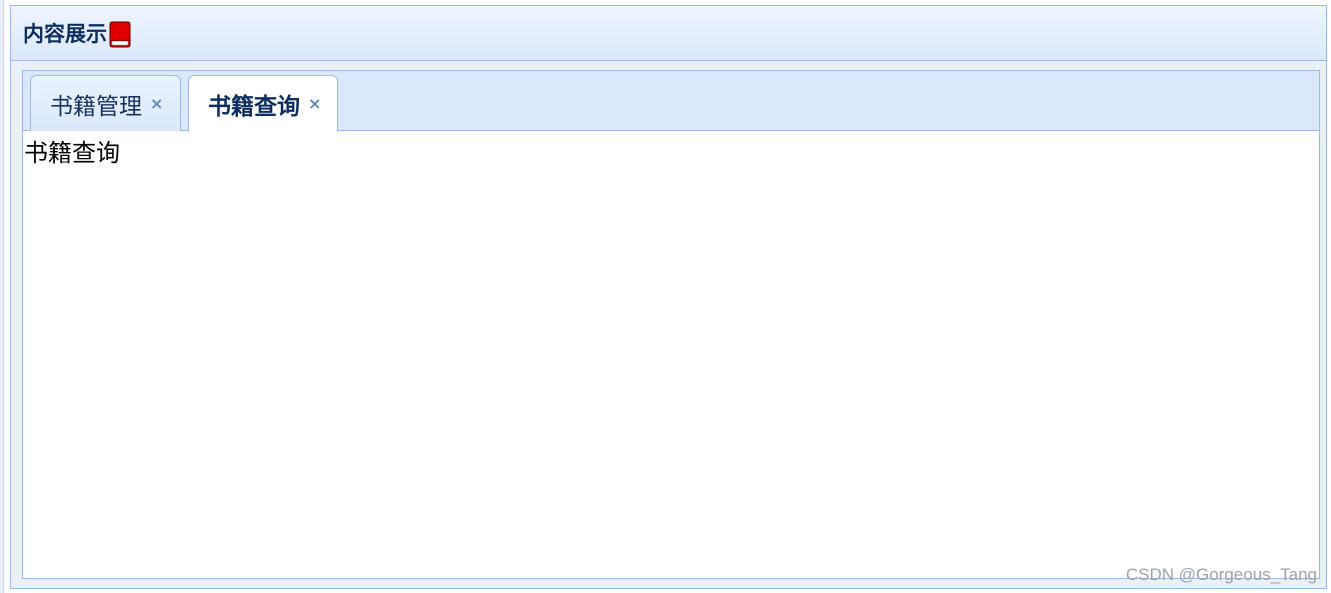 Image resolution: width=1331 pixels, height=593 pixels. What do you see at coordinates (671, 101) in the screenshot?
I see `tab-strip: 书籍管理 × 书籍查询 ×` at bounding box center [671, 101].